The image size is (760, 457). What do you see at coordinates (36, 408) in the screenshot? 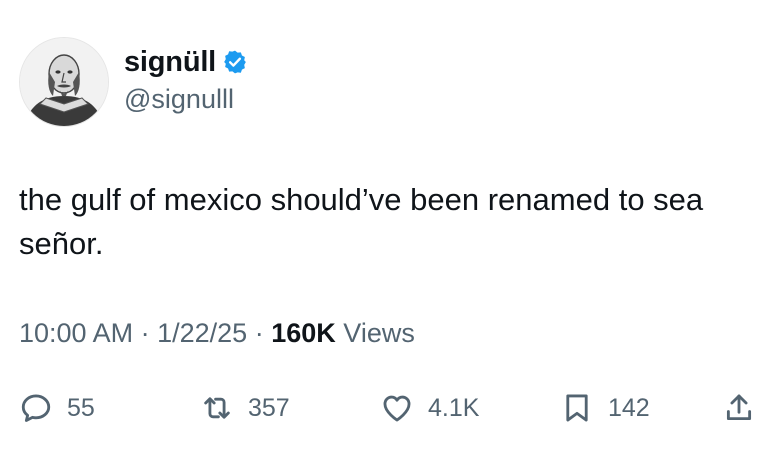
I see `reply-icon` at bounding box center [36, 408].